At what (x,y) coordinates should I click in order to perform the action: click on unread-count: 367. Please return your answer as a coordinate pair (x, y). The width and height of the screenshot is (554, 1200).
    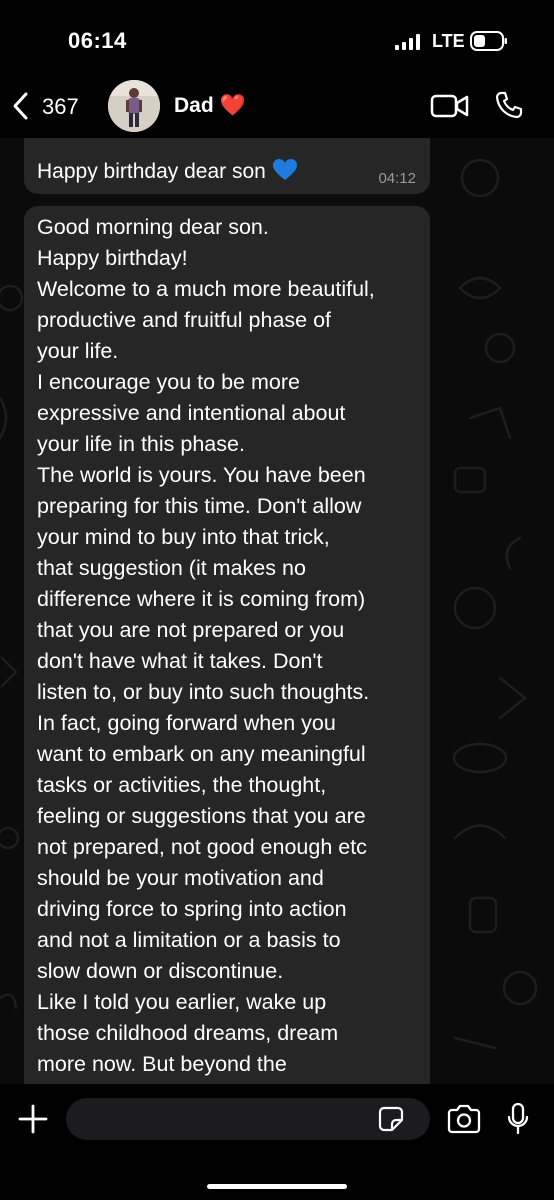
    Looking at the image, I should click on (60, 107).